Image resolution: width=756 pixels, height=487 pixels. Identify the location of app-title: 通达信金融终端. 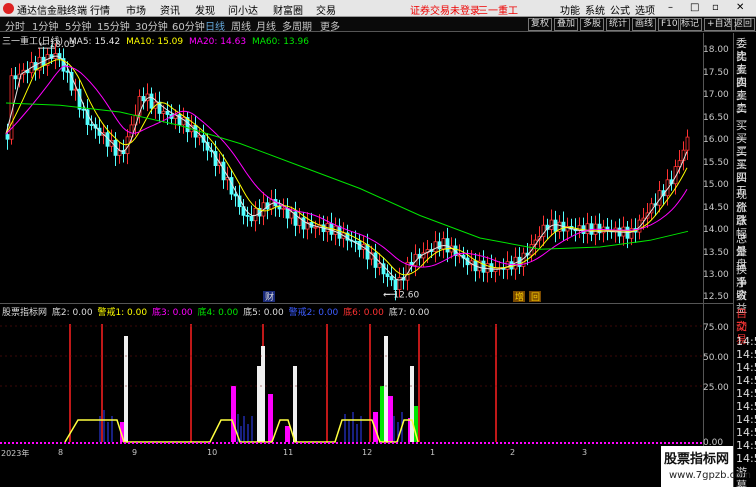
(52, 11).